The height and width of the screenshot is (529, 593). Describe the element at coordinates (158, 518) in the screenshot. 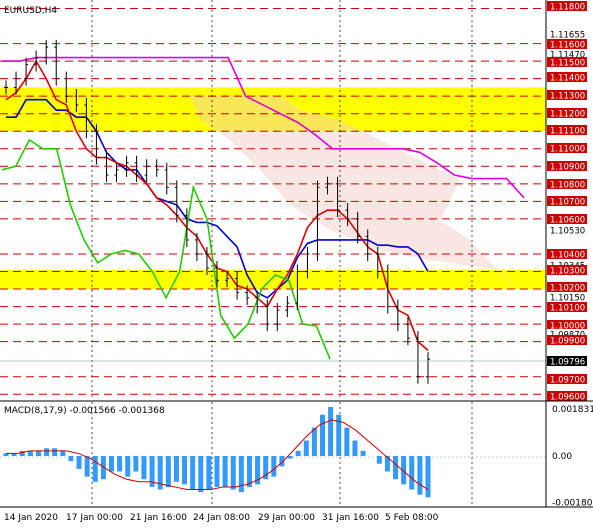

I see `time-tick-label: 21 Jan 16:00` at that location.